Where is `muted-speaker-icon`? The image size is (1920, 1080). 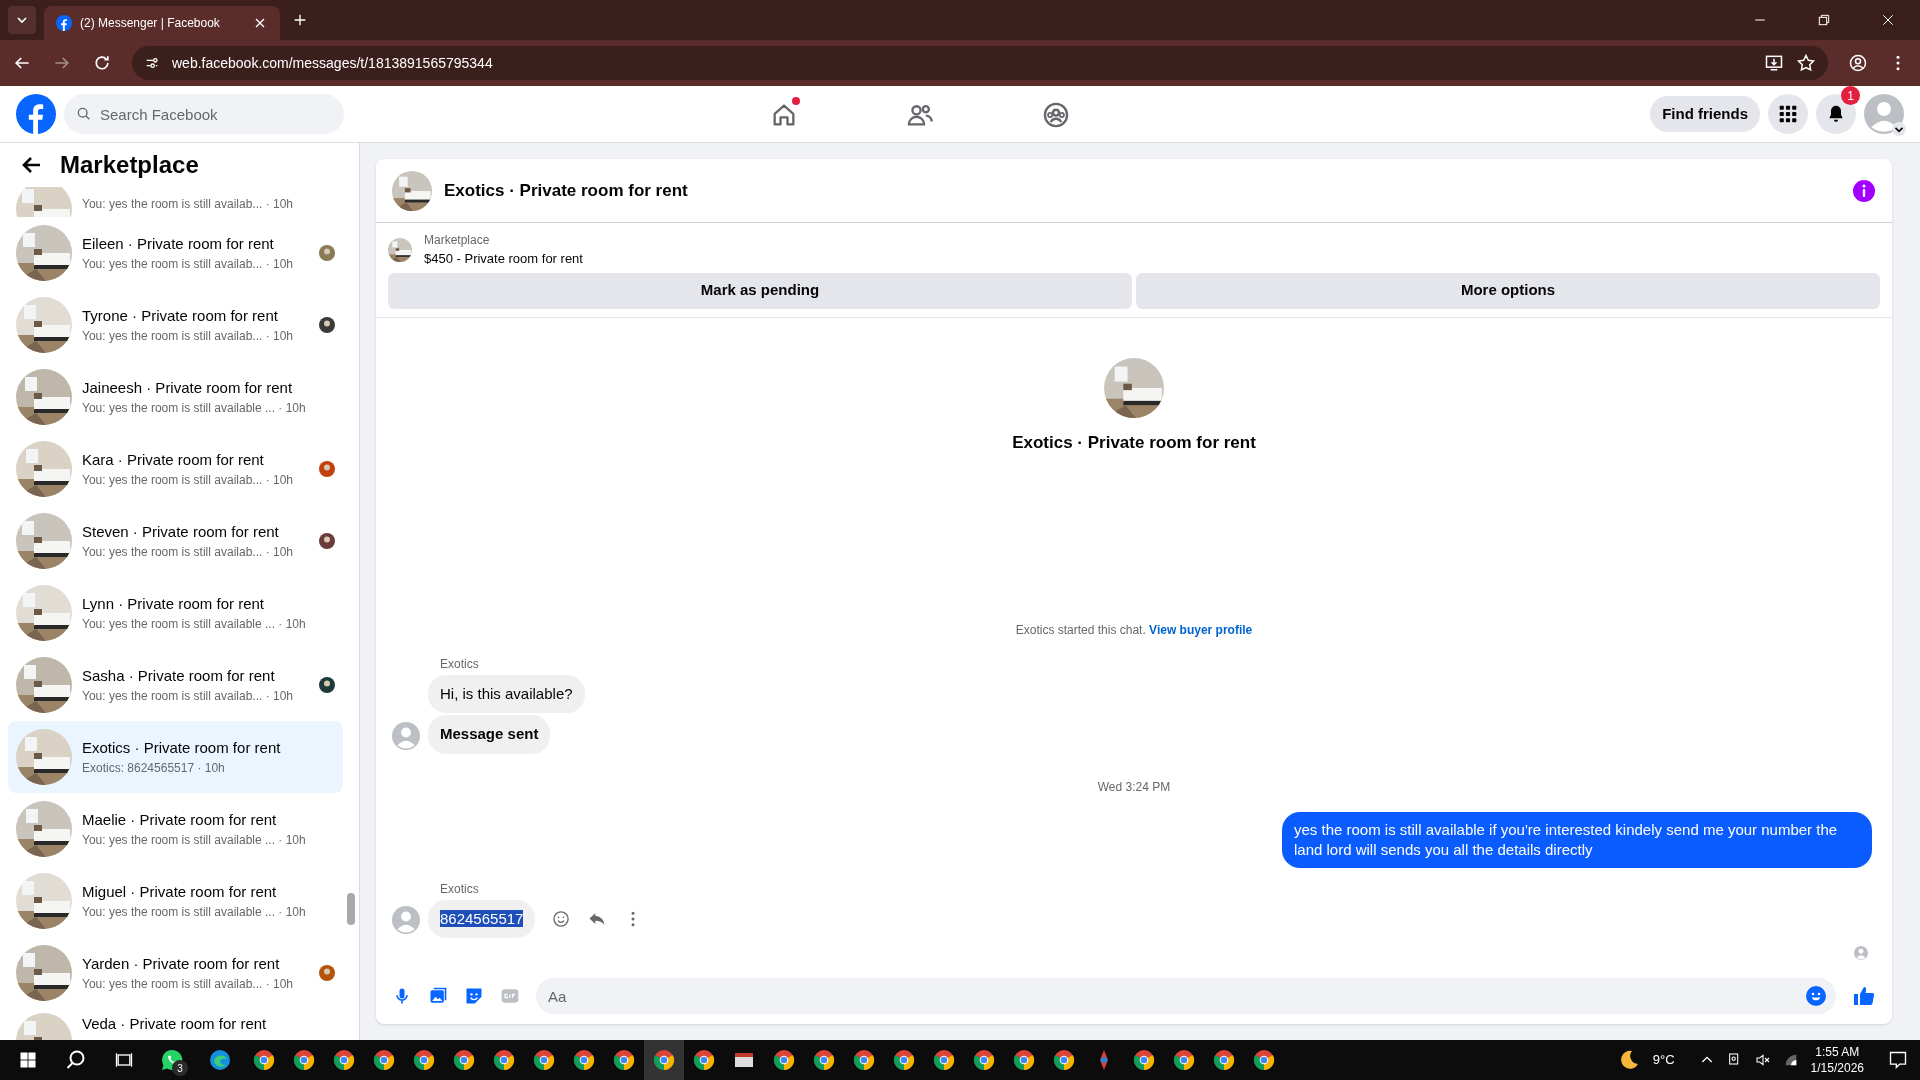 muted-speaker-icon is located at coordinates (1762, 1060).